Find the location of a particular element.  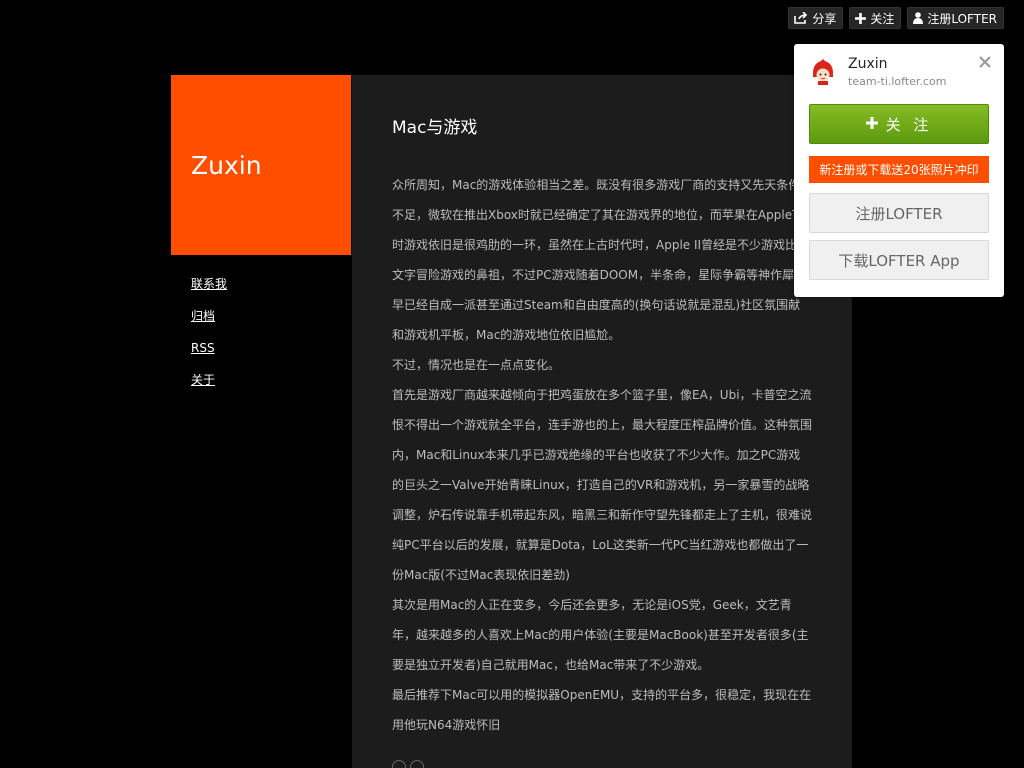

hot-icon is located at coordinates (399, 764).